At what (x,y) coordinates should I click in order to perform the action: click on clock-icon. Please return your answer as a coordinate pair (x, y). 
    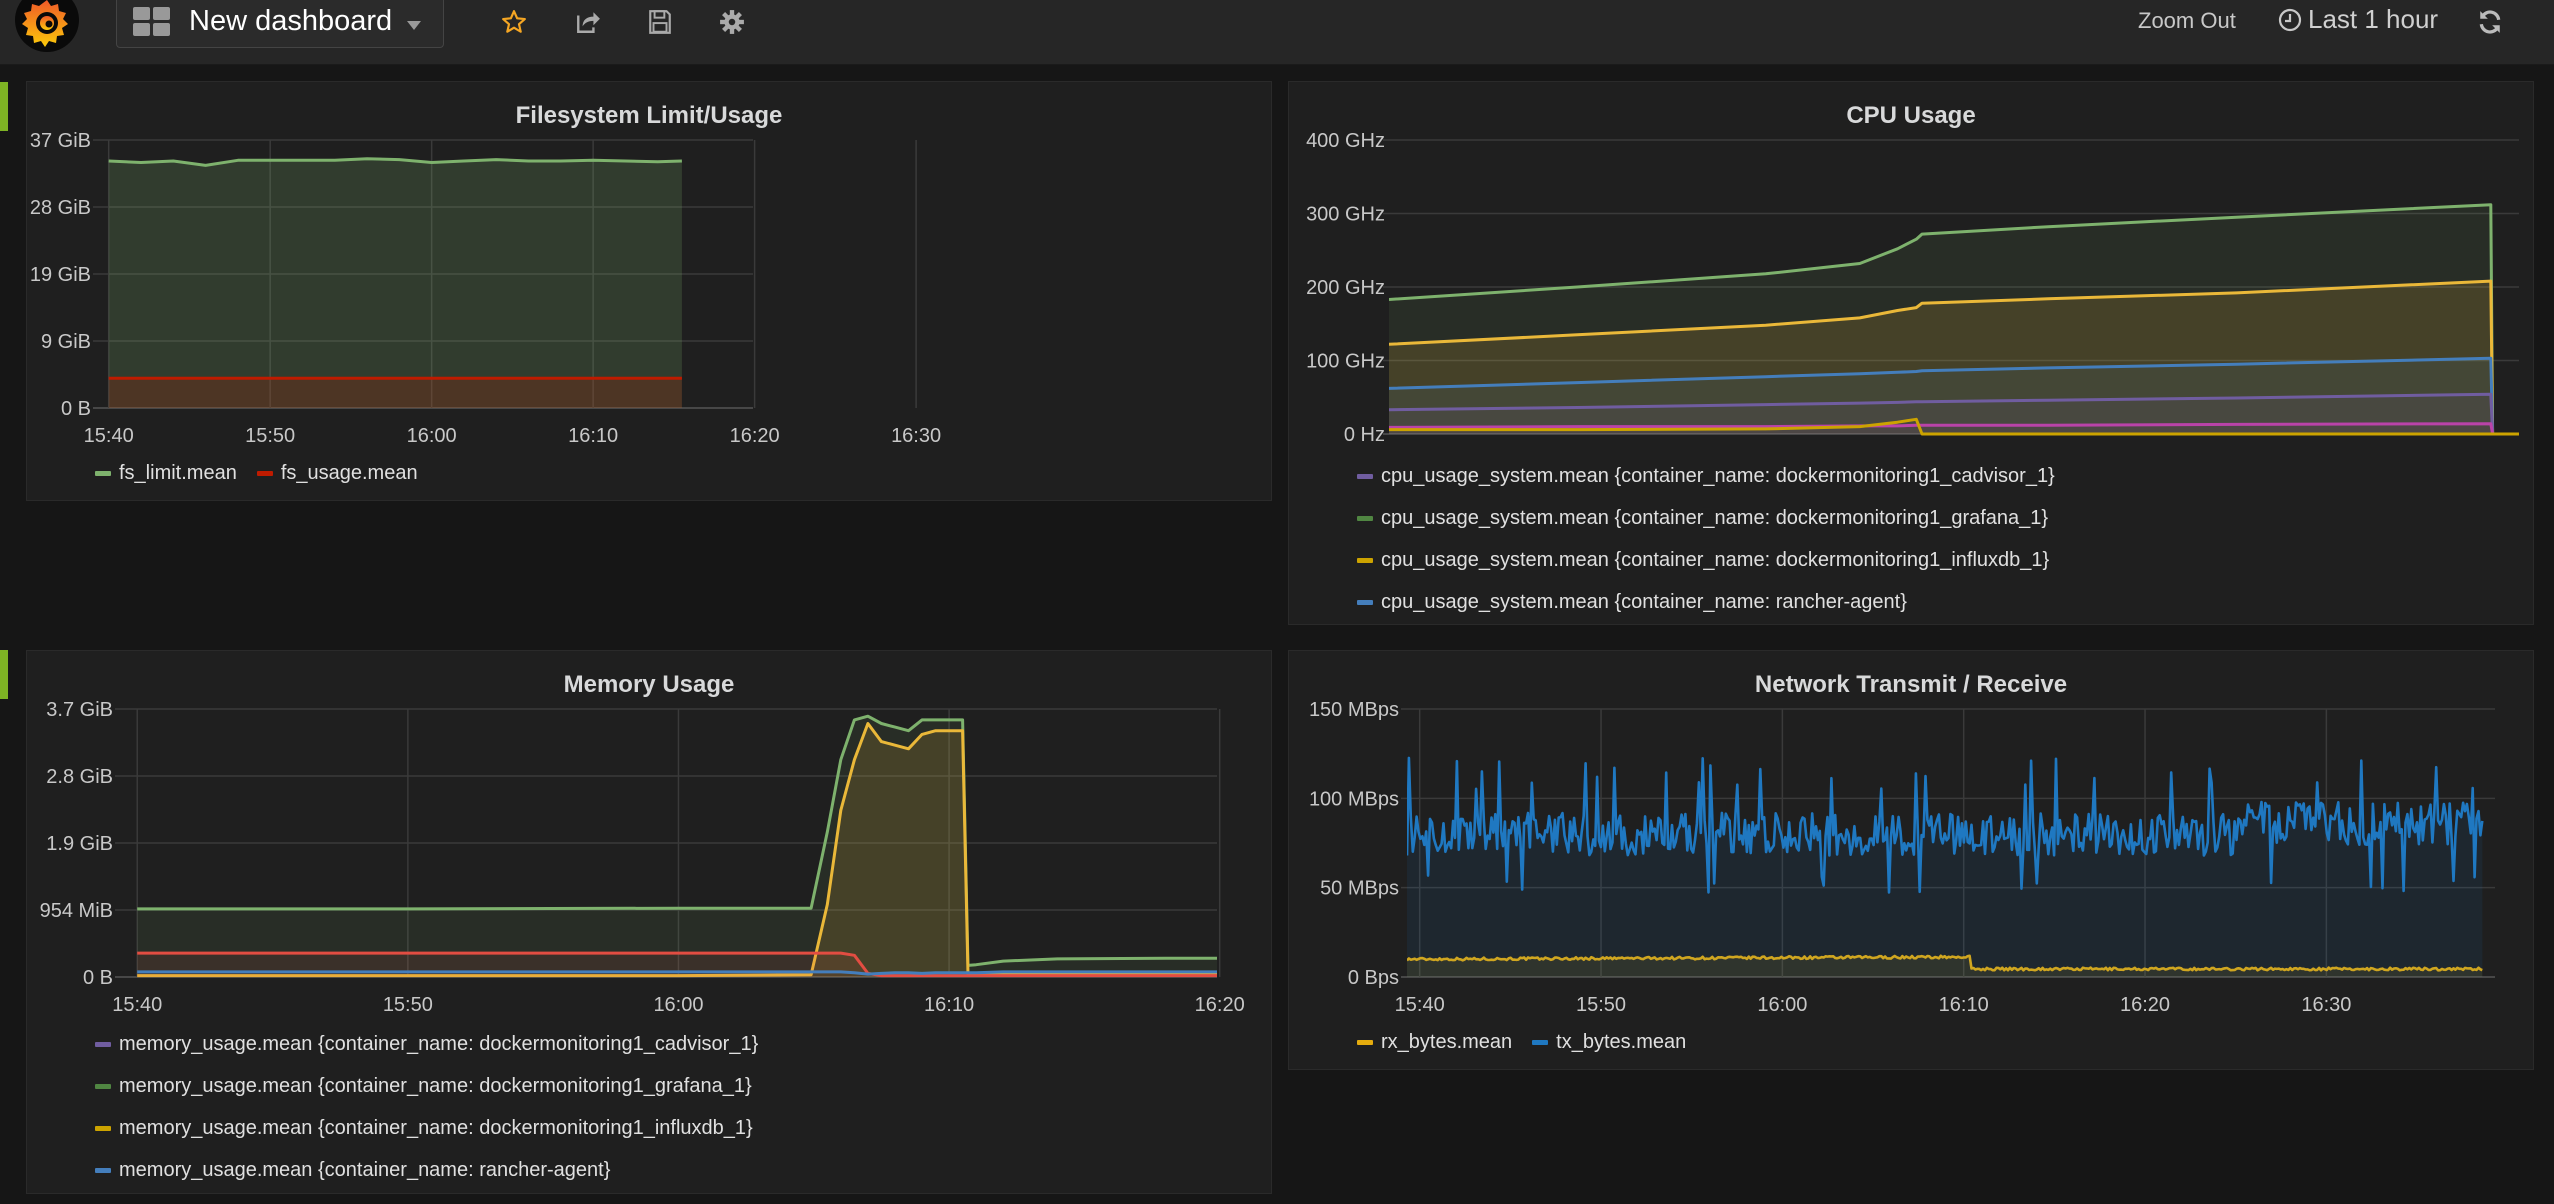
    Looking at the image, I should click on (2290, 19).